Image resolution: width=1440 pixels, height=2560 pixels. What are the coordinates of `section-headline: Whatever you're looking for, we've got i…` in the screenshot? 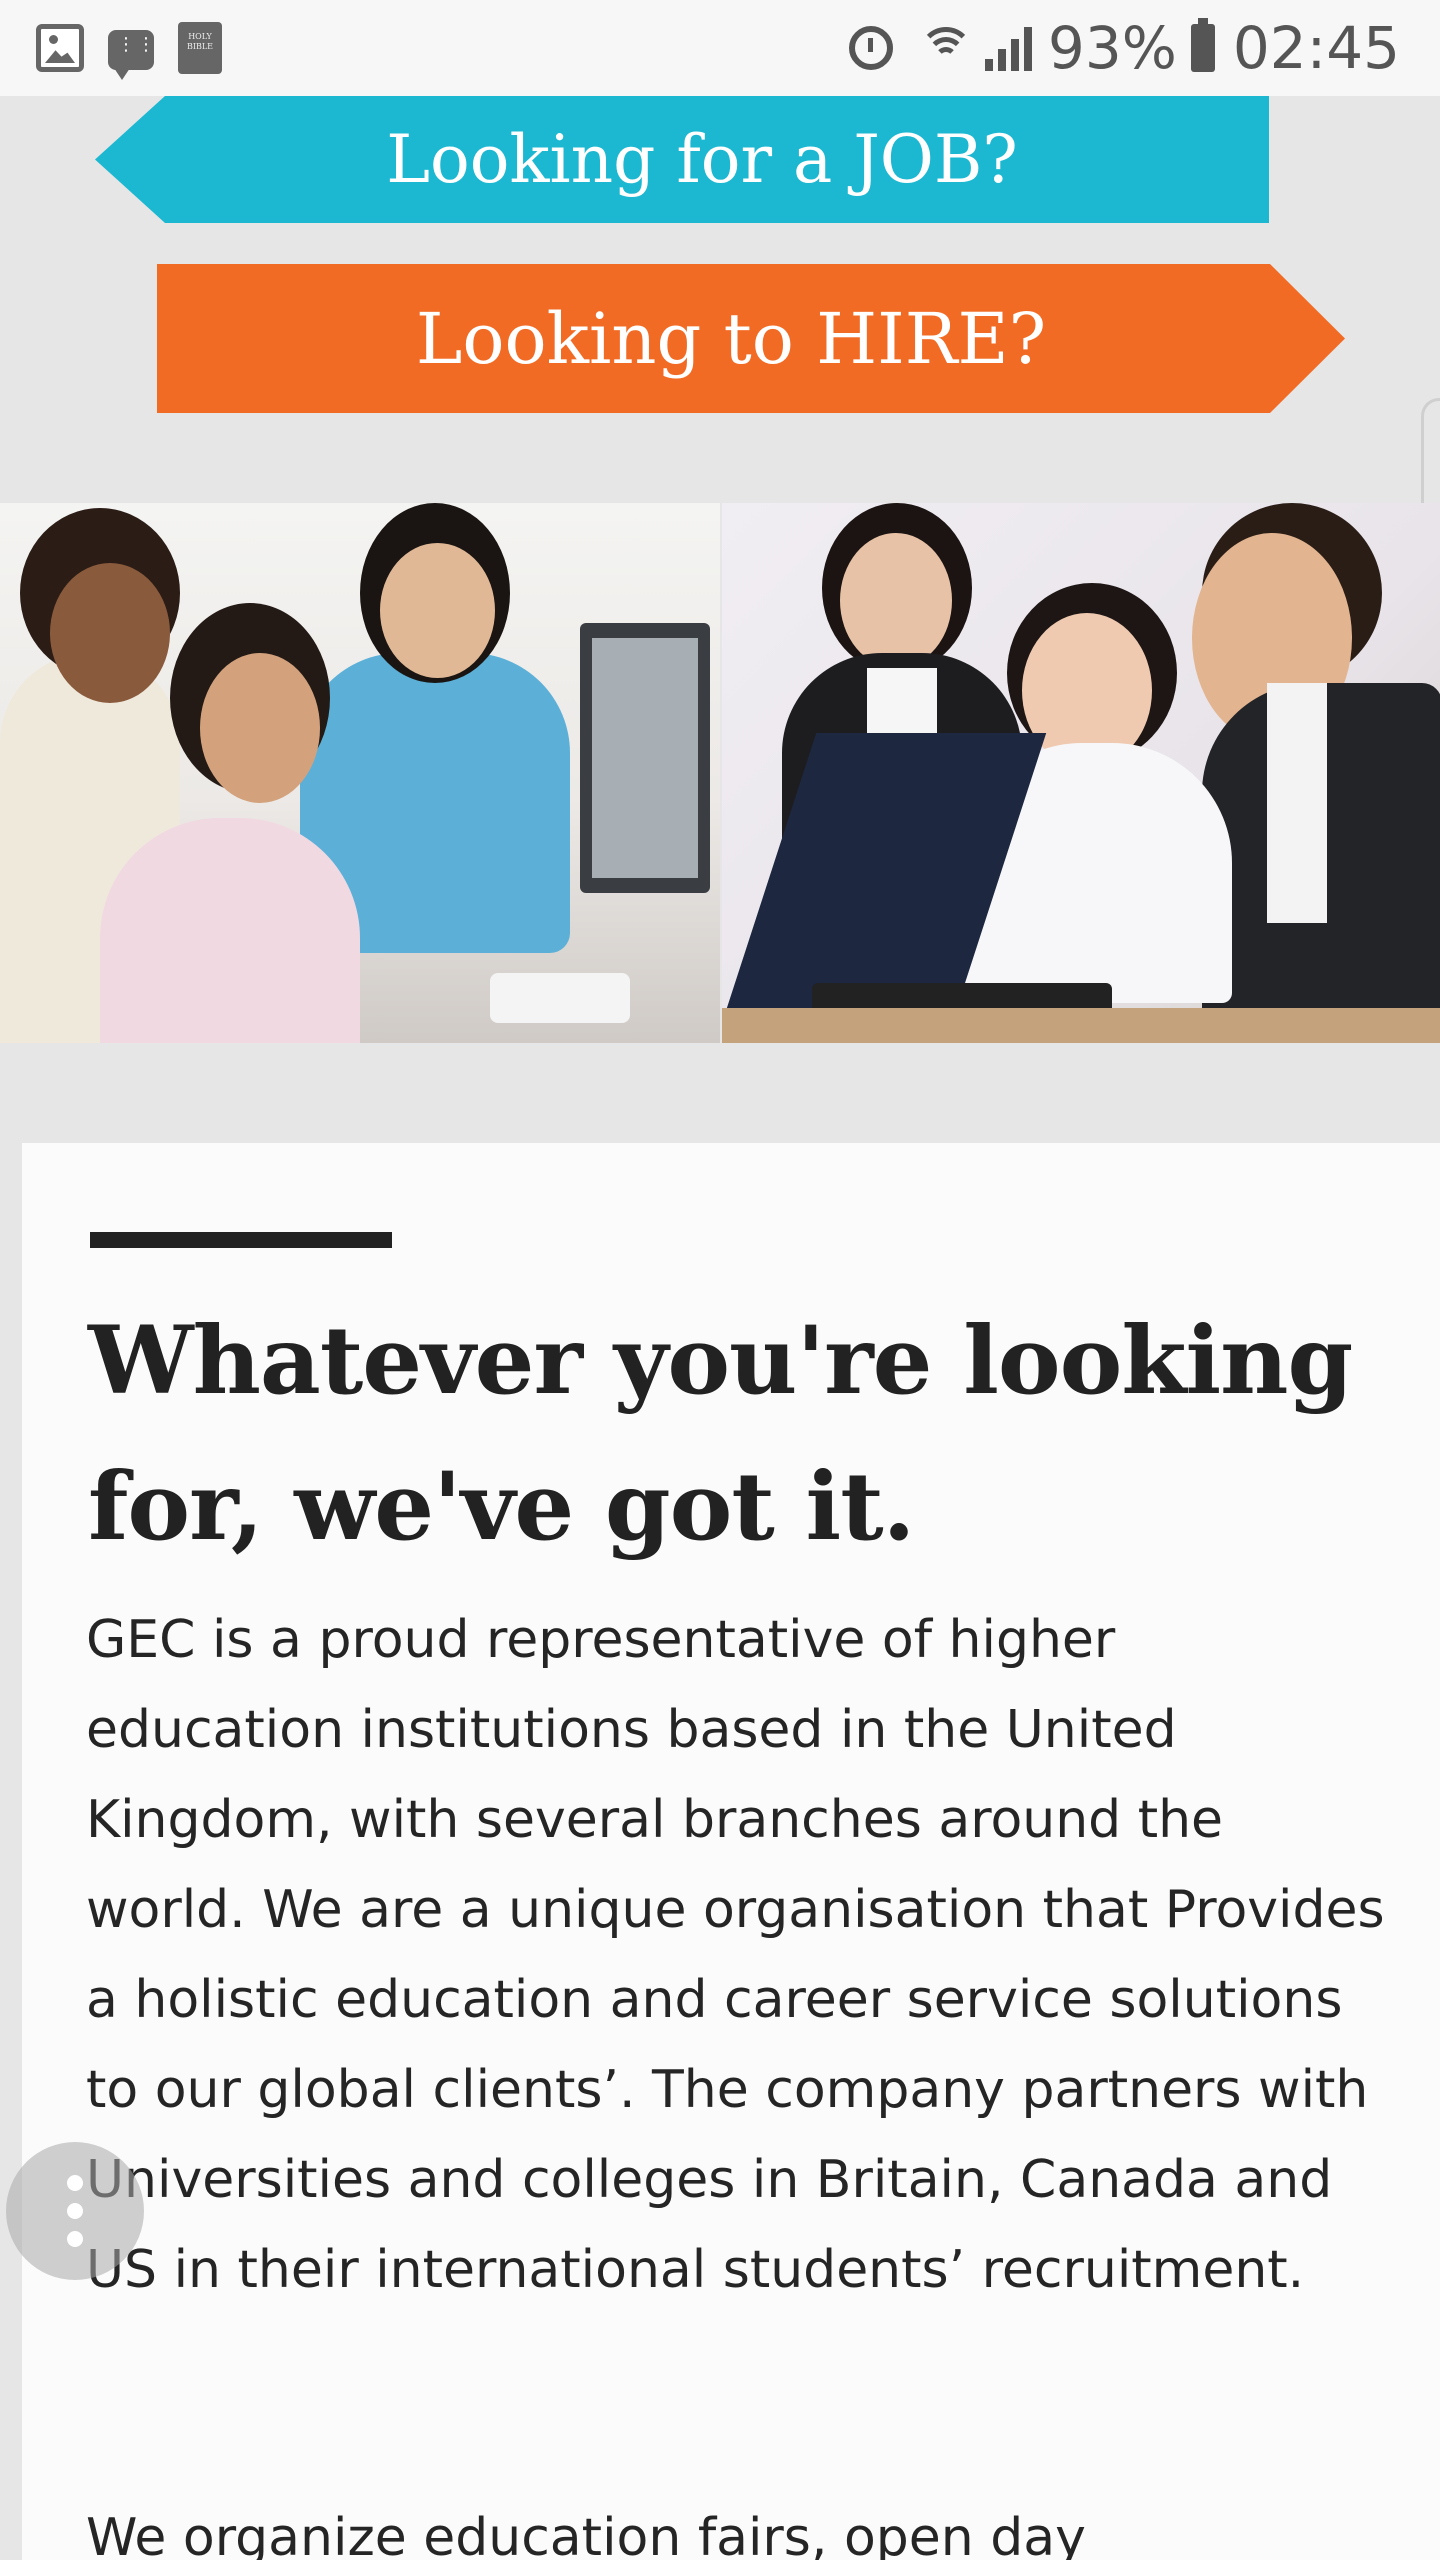 It's located at (720, 1434).